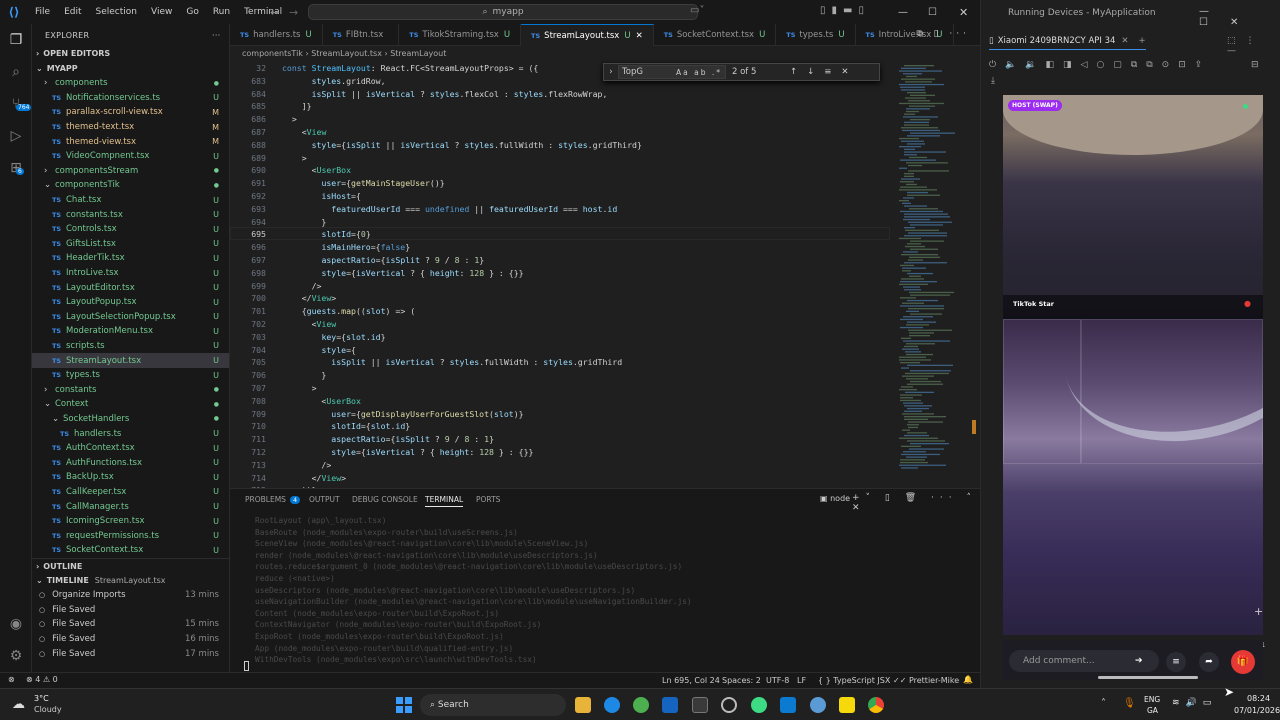  What do you see at coordinates (130, 548) in the screenshot?
I see `file-item: TS SocketContext.tsx U` at bounding box center [130, 548].